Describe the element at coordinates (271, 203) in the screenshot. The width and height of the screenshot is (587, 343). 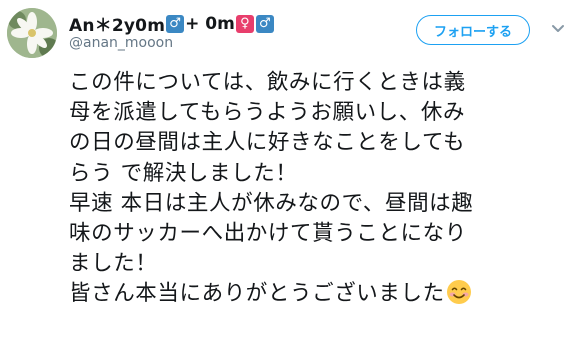
I see `tweet-line: 早速 本日は主人が休みなので、昼間は趣` at that location.